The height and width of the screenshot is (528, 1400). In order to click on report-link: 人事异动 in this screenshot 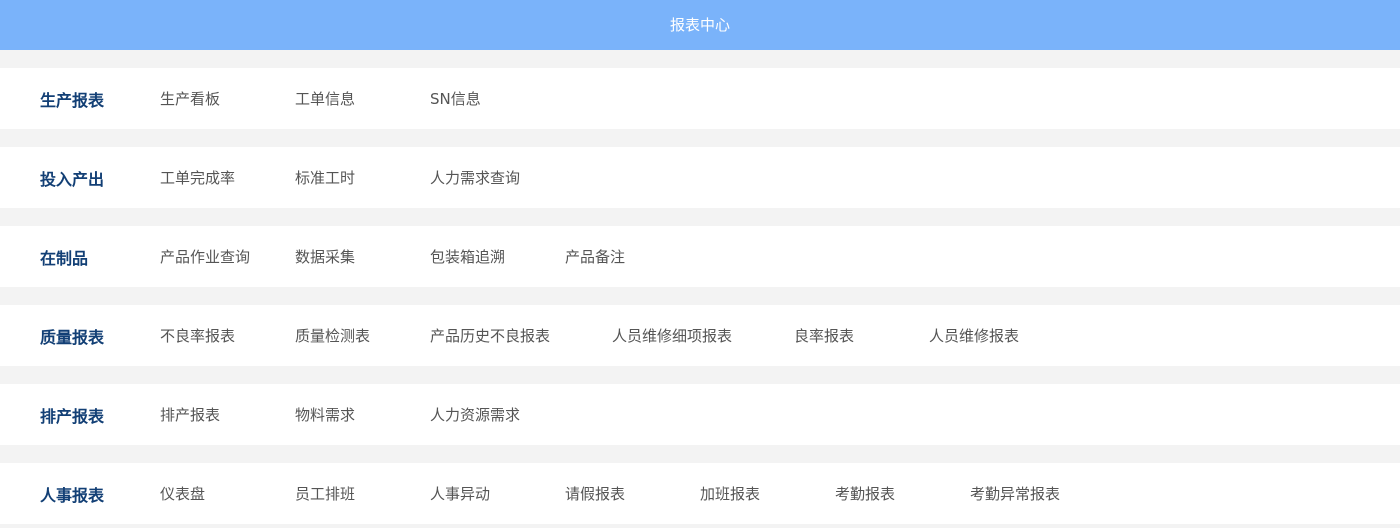, I will do `click(497, 493)`.